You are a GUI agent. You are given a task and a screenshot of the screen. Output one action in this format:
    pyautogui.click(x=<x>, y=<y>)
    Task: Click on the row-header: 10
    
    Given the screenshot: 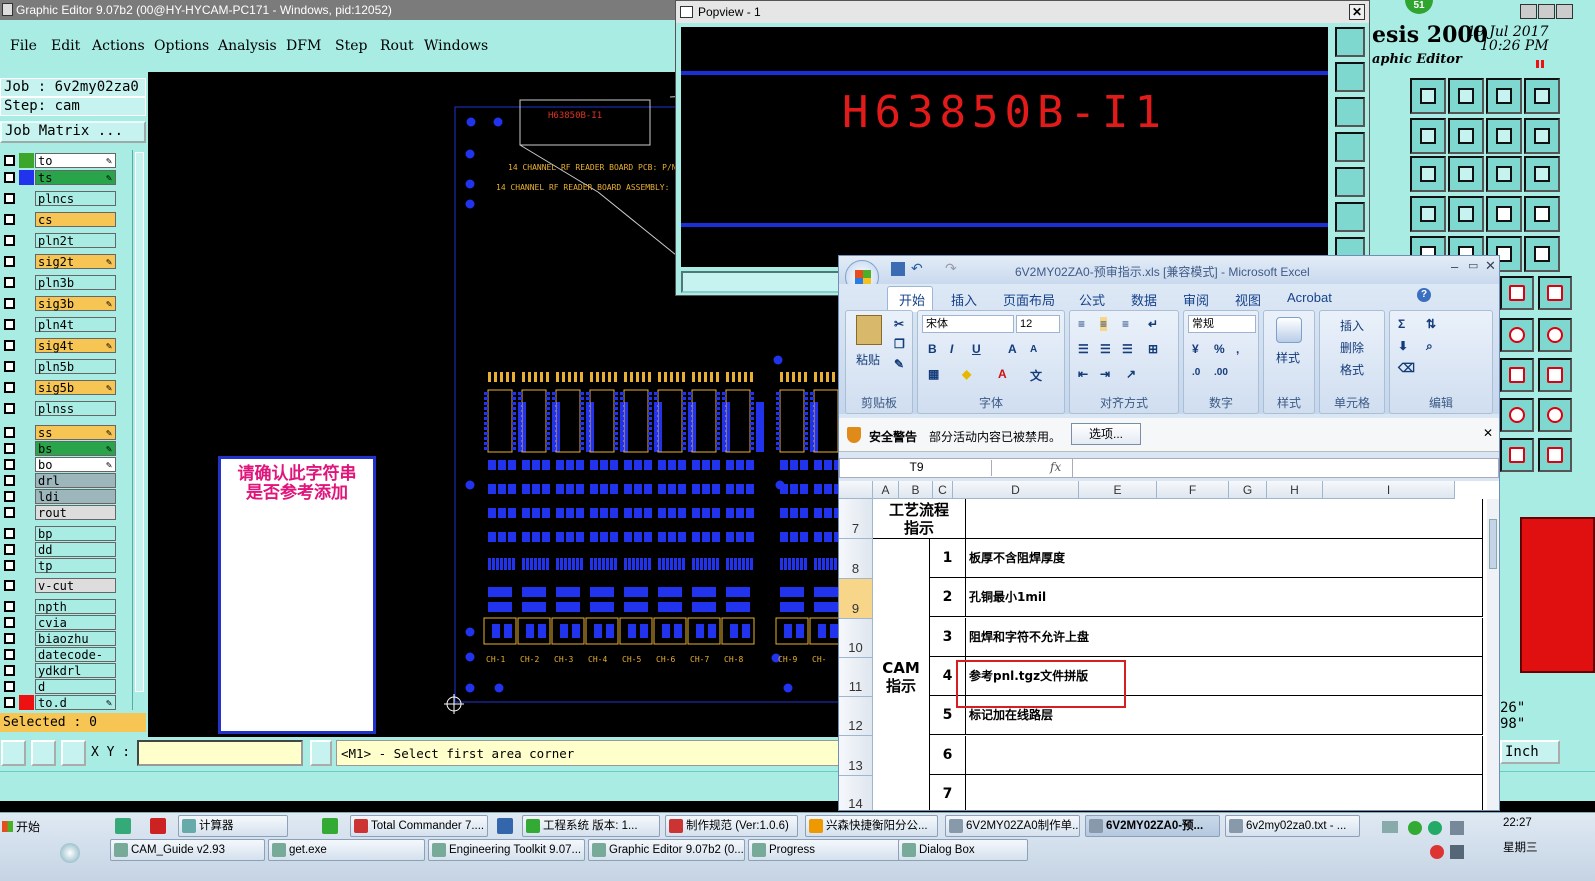 What is the action you would take?
    pyautogui.click(x=856, y=638)
    